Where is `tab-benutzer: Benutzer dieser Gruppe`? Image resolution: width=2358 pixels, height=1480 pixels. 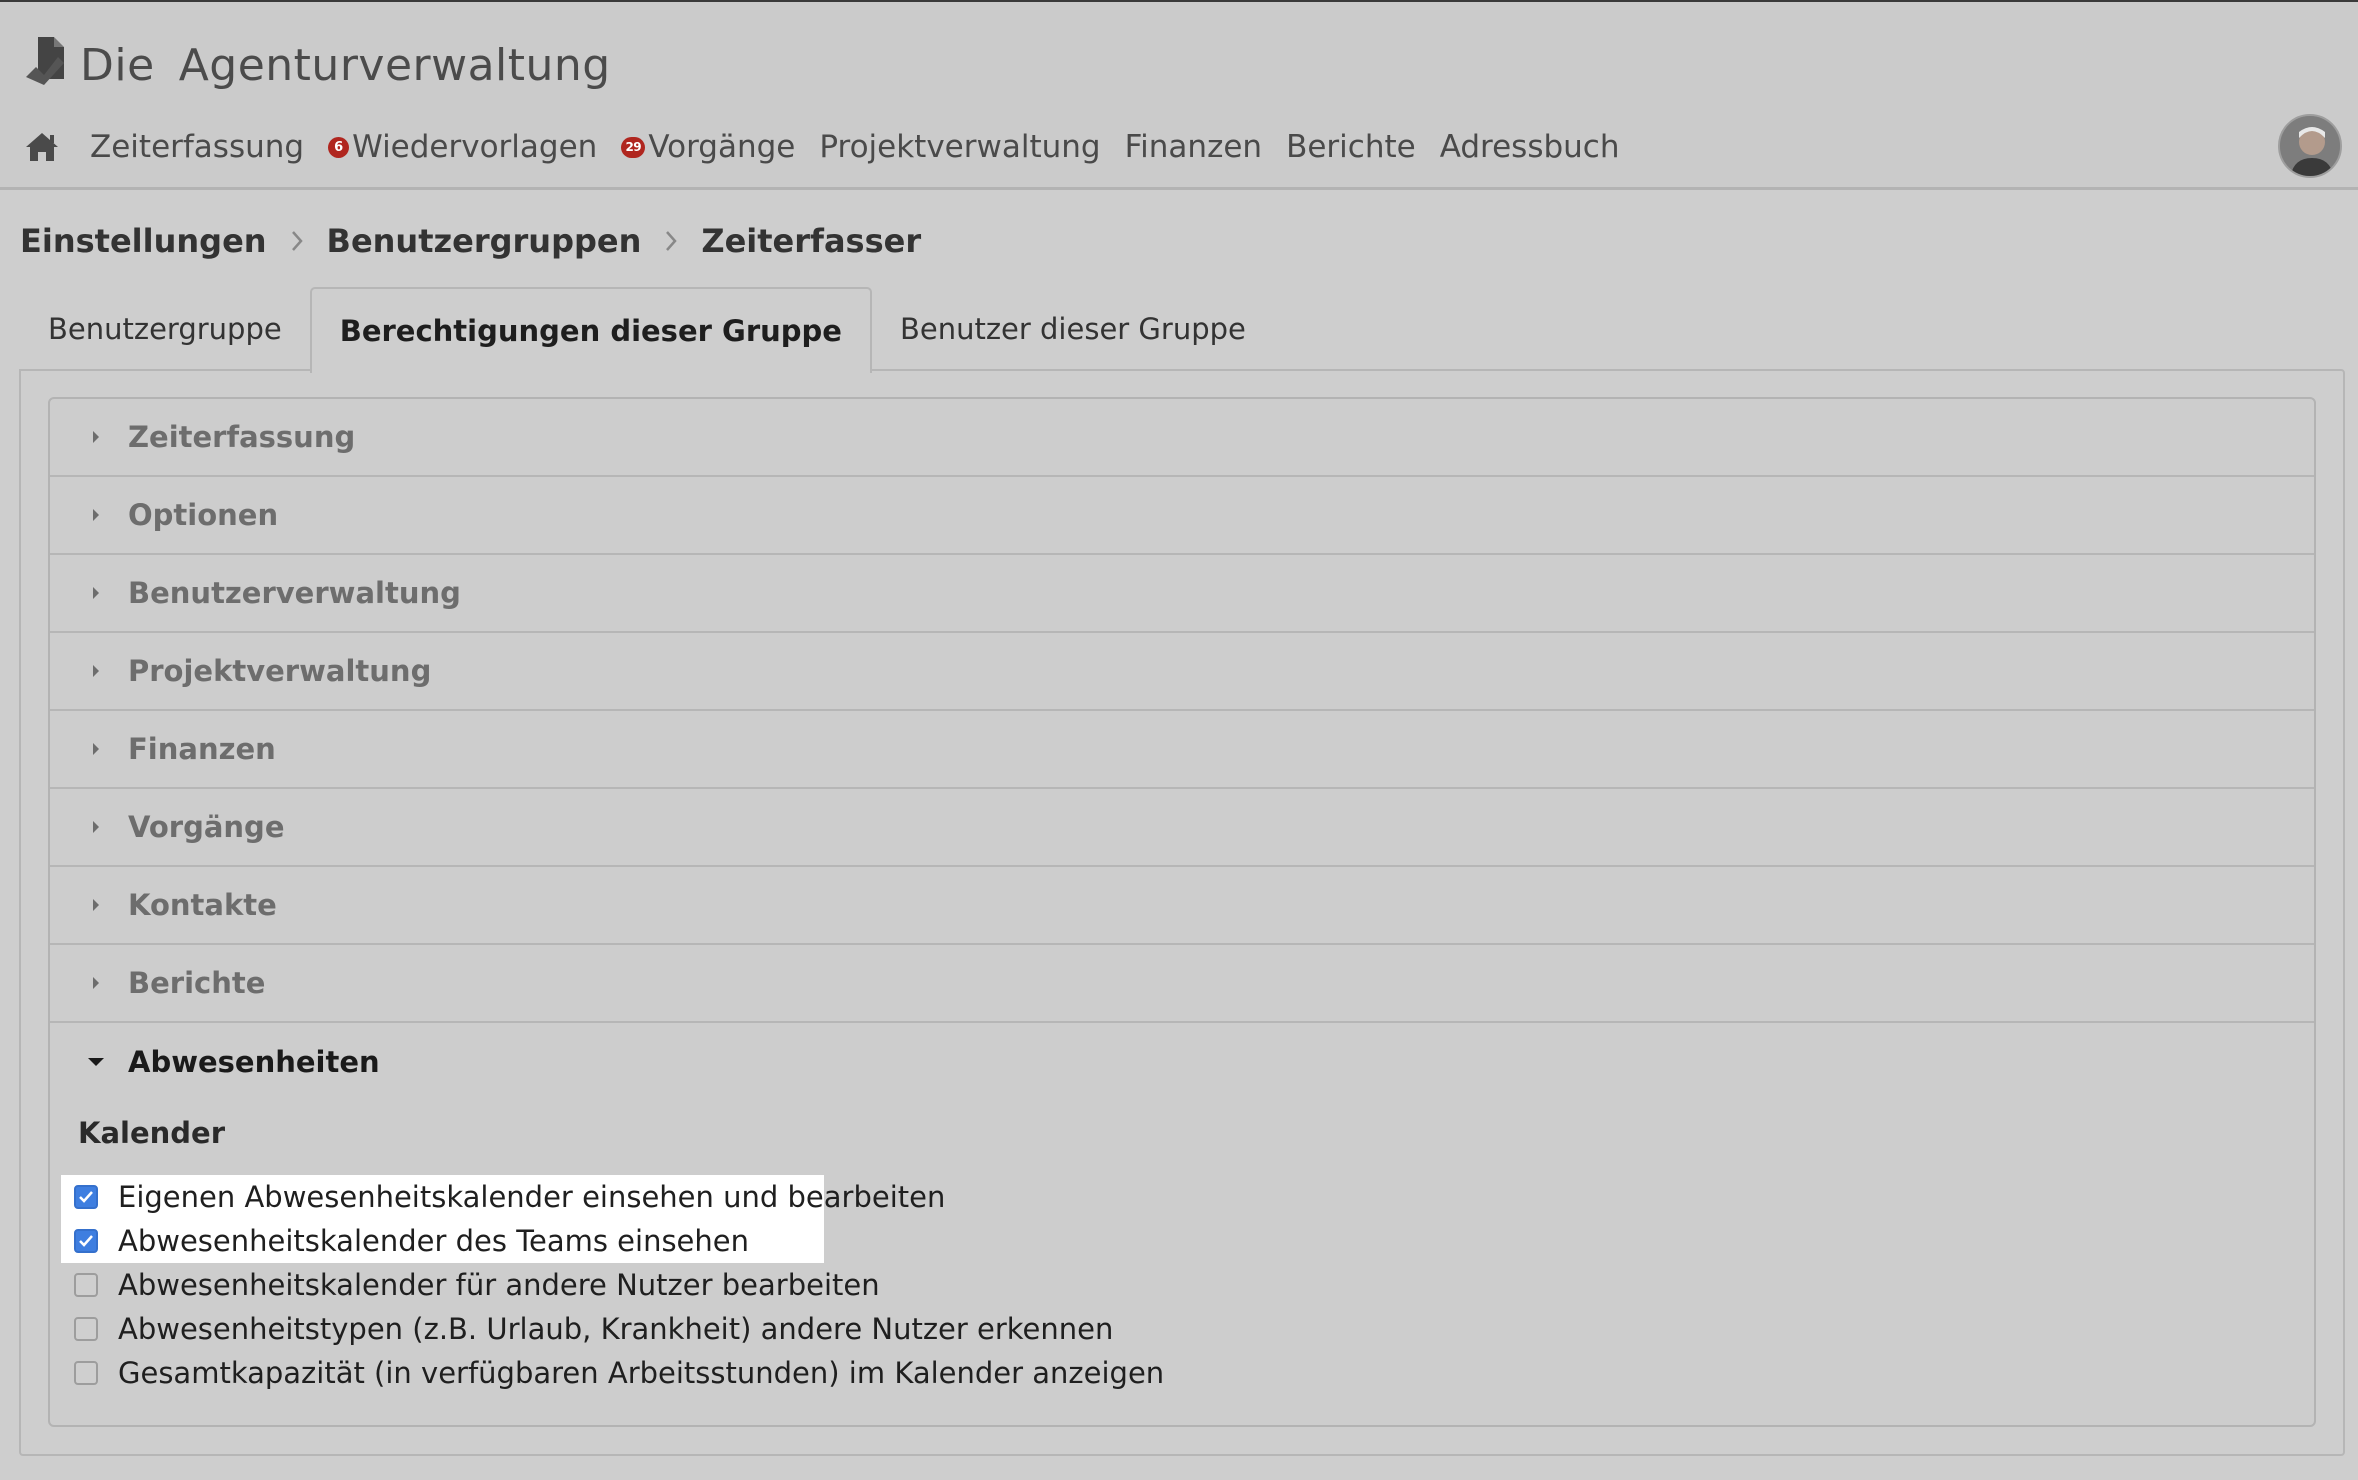 tab-benutzer: Benutzer dieser Gruppe is located at coordinates (1073, 329).